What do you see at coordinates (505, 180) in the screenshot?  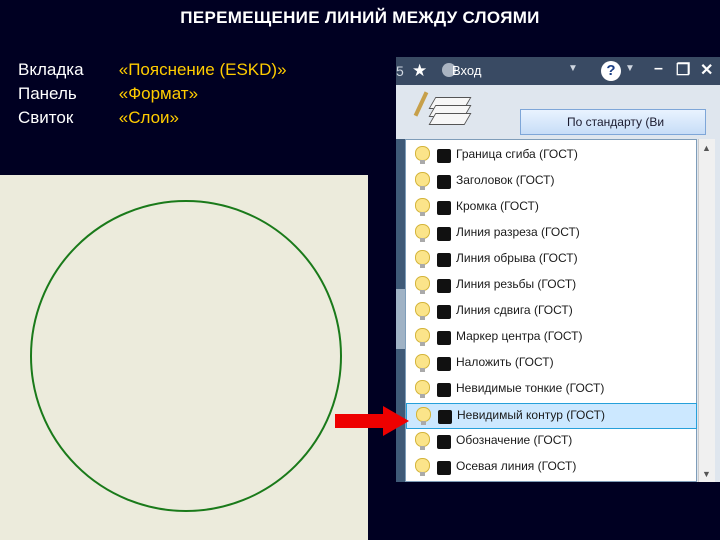 I see `layer-name: Заголовок (ГОСТ)` at bounding box center [505, 180].